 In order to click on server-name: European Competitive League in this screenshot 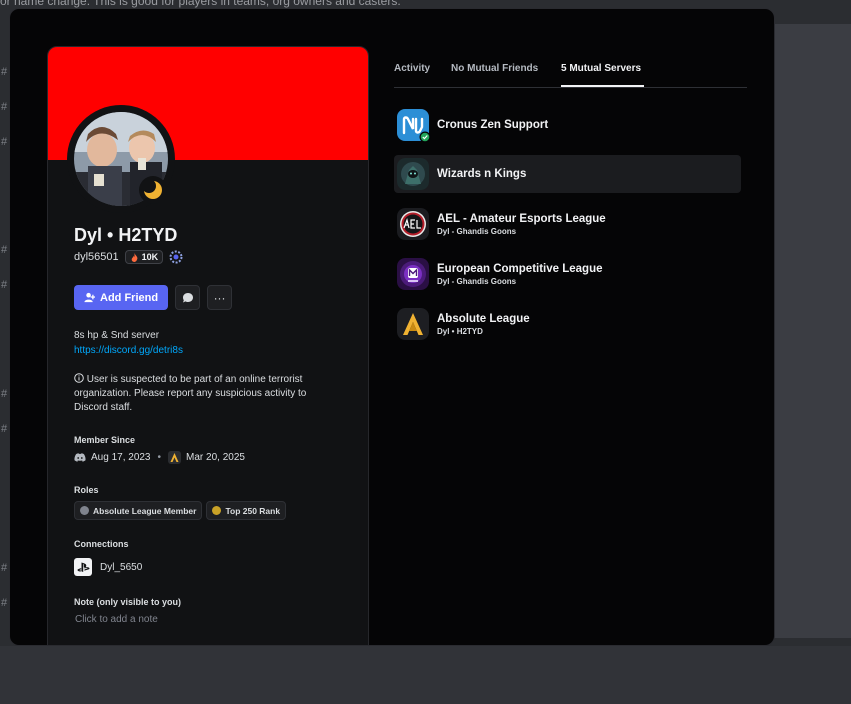, I will do `click(520, 268)`.